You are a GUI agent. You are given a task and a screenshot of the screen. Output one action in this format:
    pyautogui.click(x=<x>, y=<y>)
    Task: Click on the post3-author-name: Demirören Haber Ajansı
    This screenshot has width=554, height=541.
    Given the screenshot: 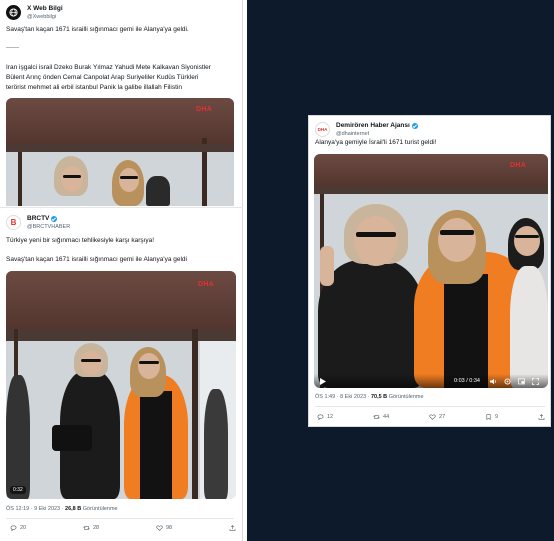 What is the action you would take?
    pyautogui.click(x=373, y=126)
    